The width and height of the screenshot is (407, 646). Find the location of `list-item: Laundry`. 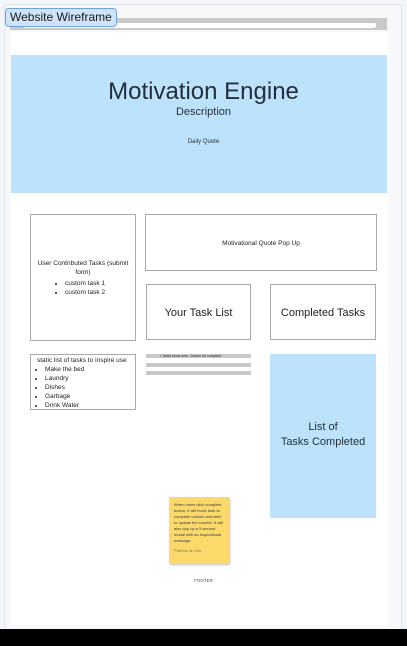

list-item: Laundry is located at coordinates (88, 378).